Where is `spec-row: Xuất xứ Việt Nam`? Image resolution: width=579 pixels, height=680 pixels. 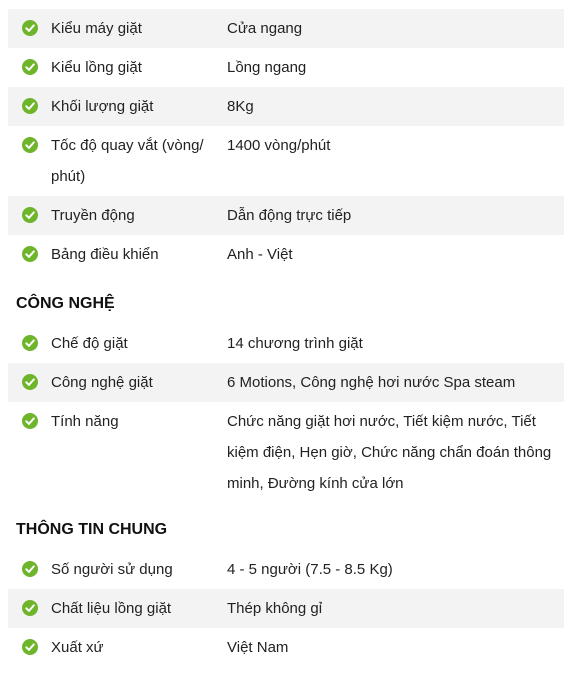
spec-row: Xuất xứ Việt Nam is located at coordinates (286, 647).